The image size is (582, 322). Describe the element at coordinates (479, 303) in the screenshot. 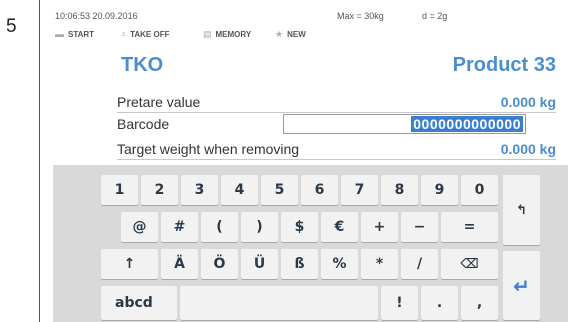

I see `key-comma: ,` at that location.